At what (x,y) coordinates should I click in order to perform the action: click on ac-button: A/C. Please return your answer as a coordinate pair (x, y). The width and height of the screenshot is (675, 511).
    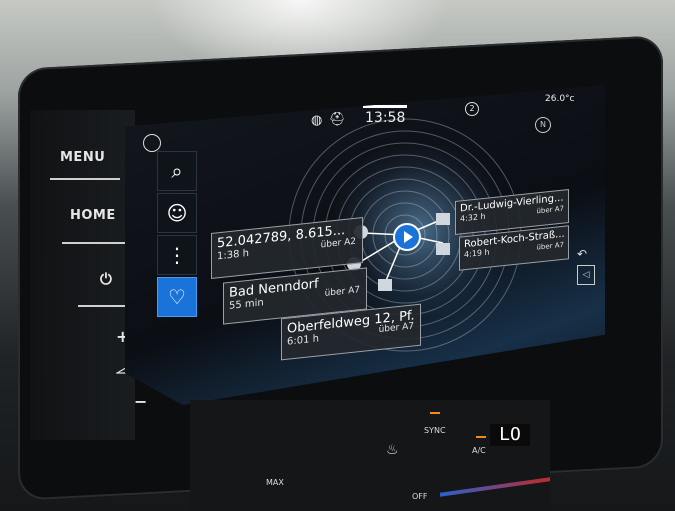
    Looking at the image, I should click on (479, 450).